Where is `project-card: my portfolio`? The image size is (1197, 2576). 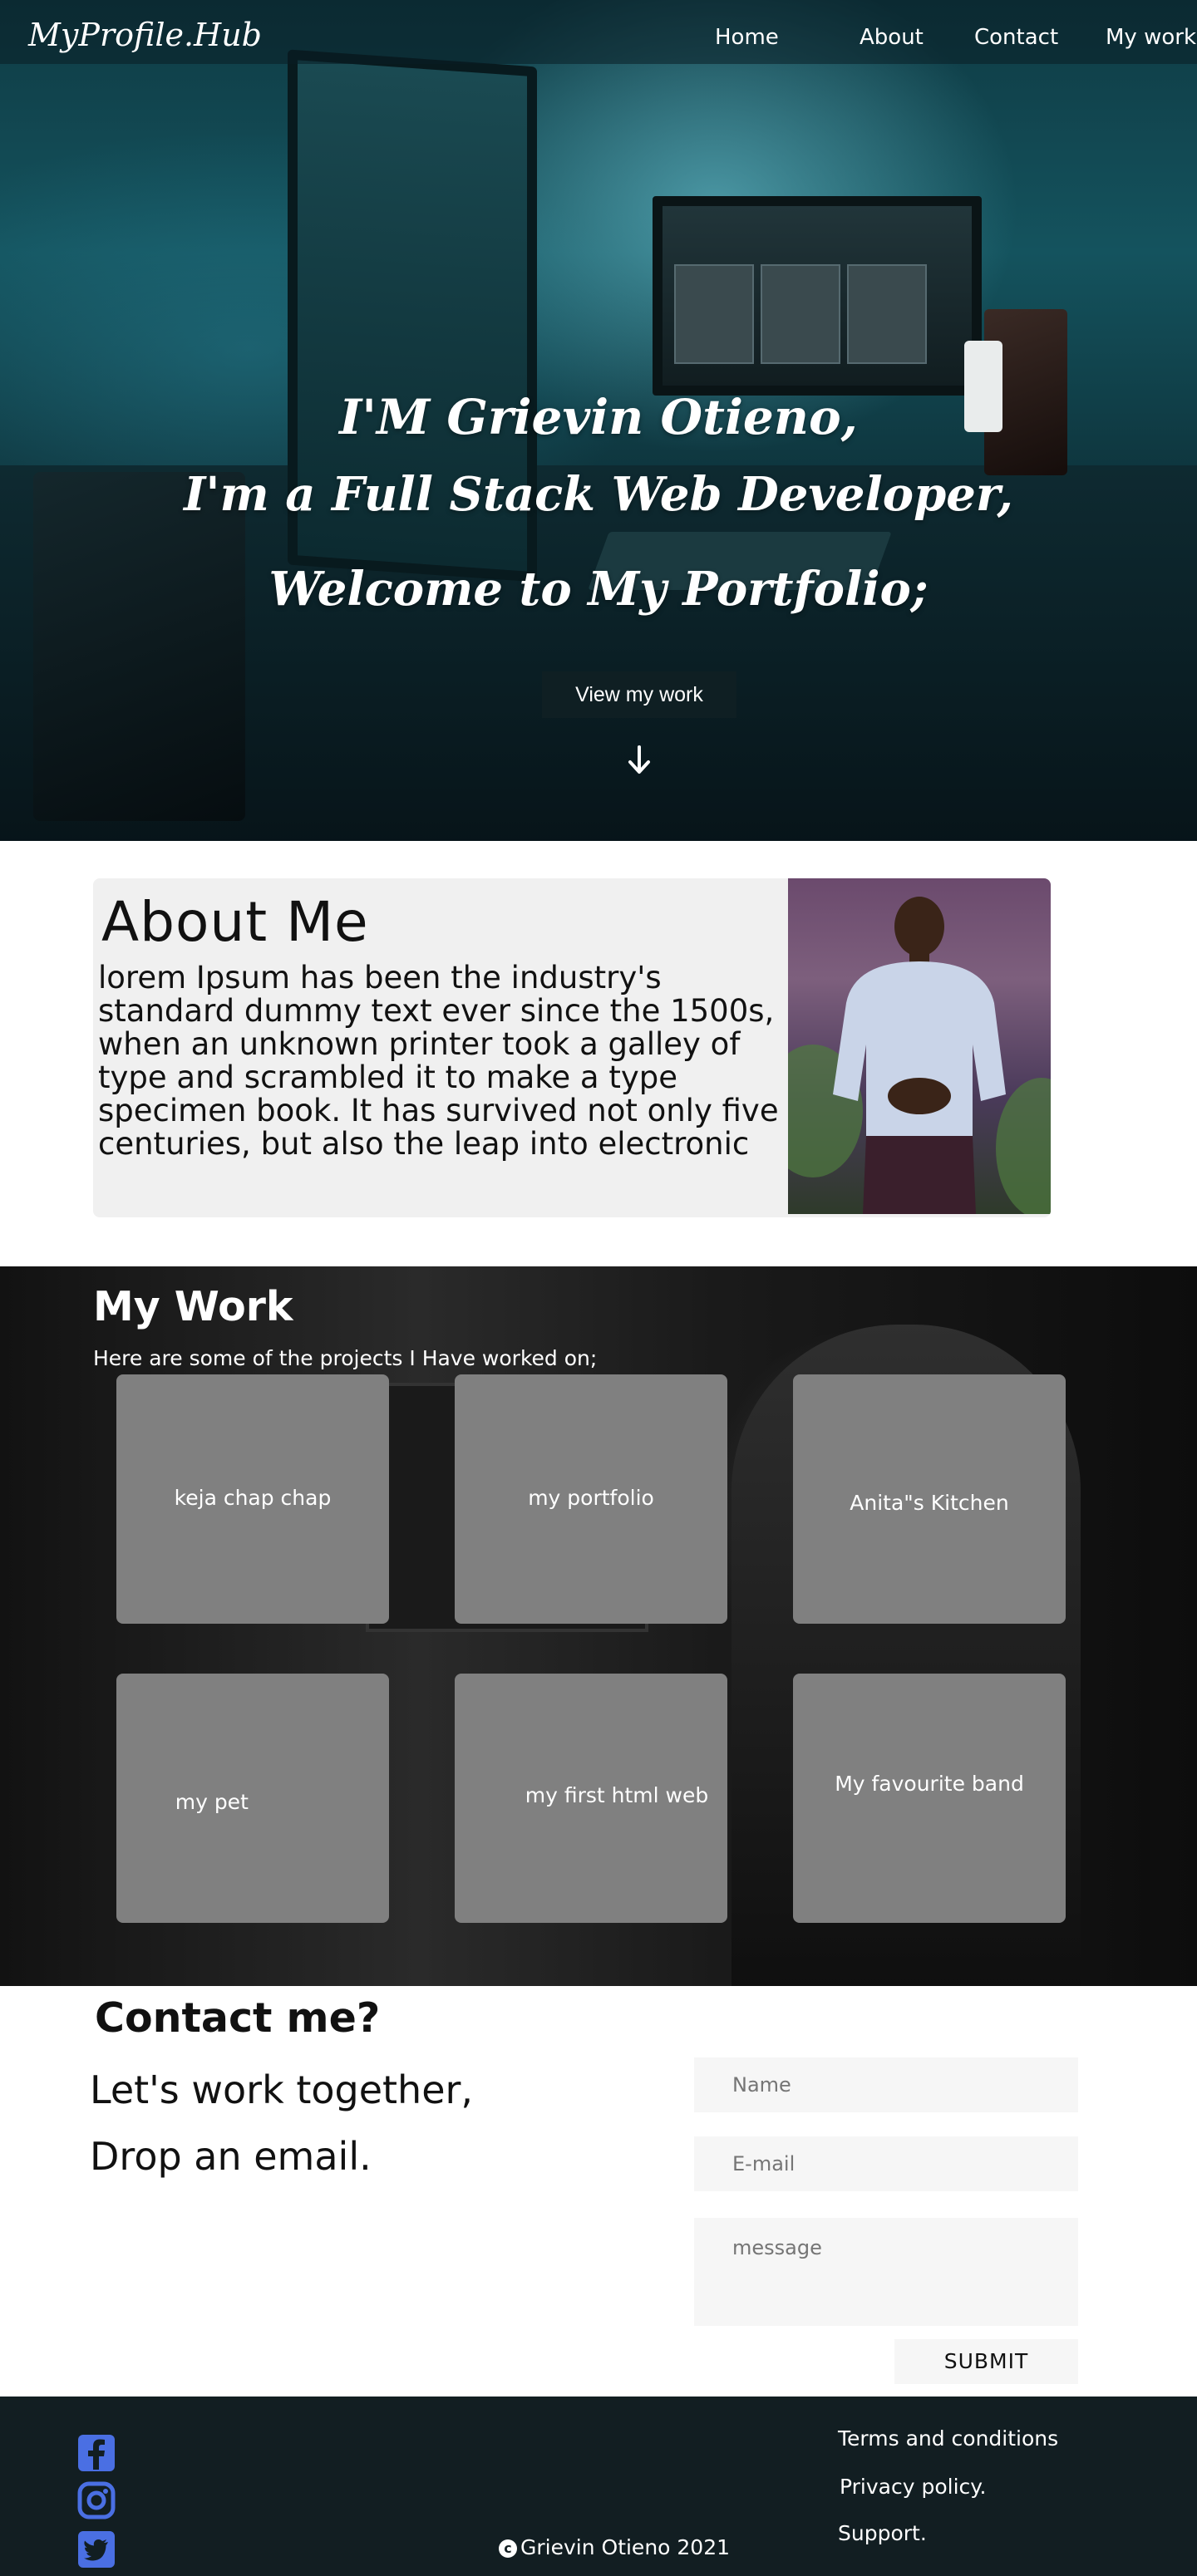 project-card: my portfolio is located at coordinates (591, 1499).